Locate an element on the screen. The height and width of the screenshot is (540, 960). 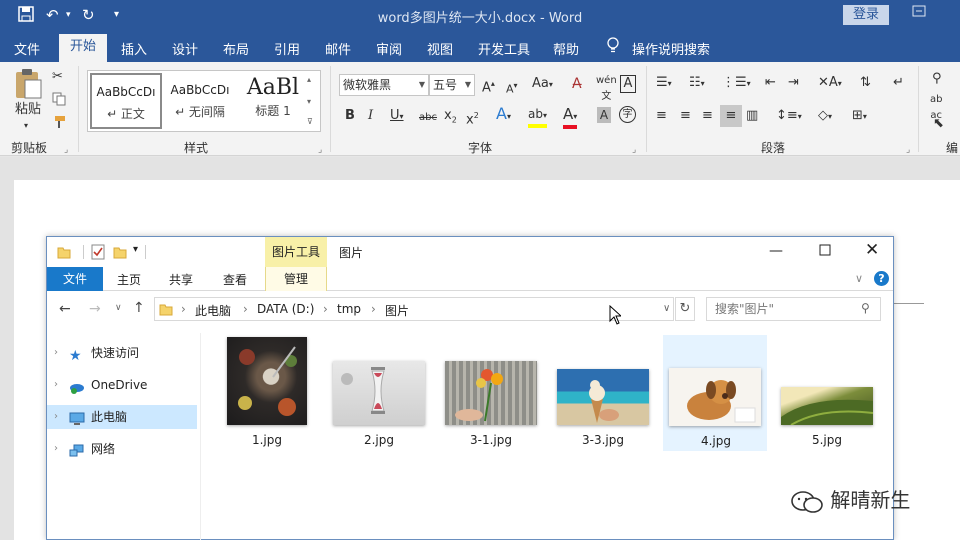
align-center-icon: ≡ is located at coordinates (685, 116).